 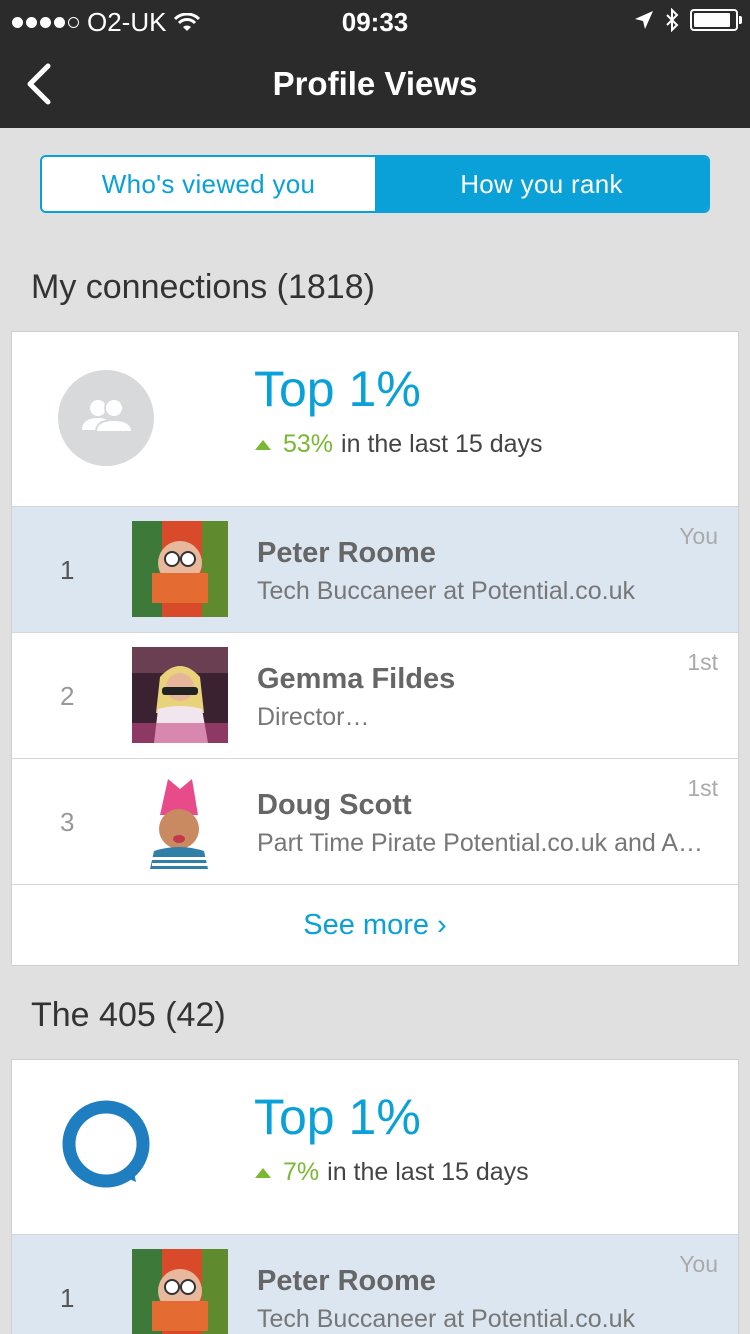 I want to click on status-bar: O2-UK 09:33, so click(x=375, y=20).